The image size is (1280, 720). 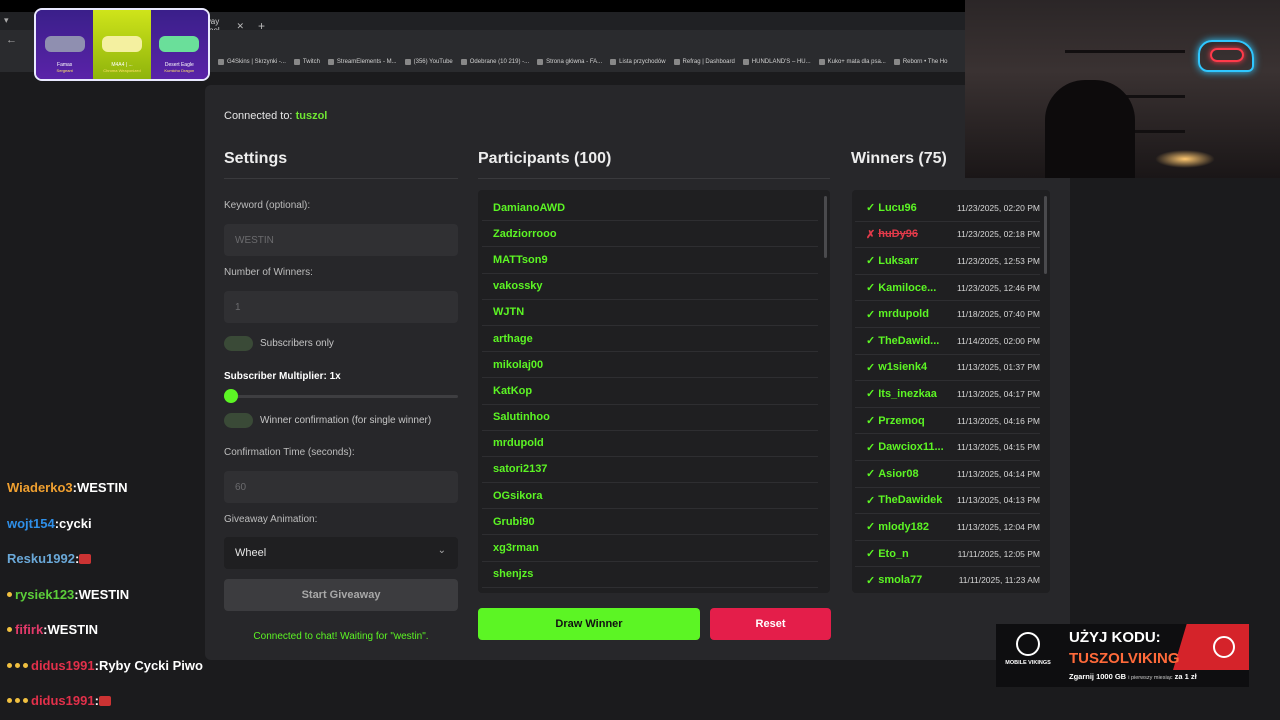 What do you see at coordinates (1125, 51) in the screenshot?
I see `shelf` at bounding box center [1125, 51].